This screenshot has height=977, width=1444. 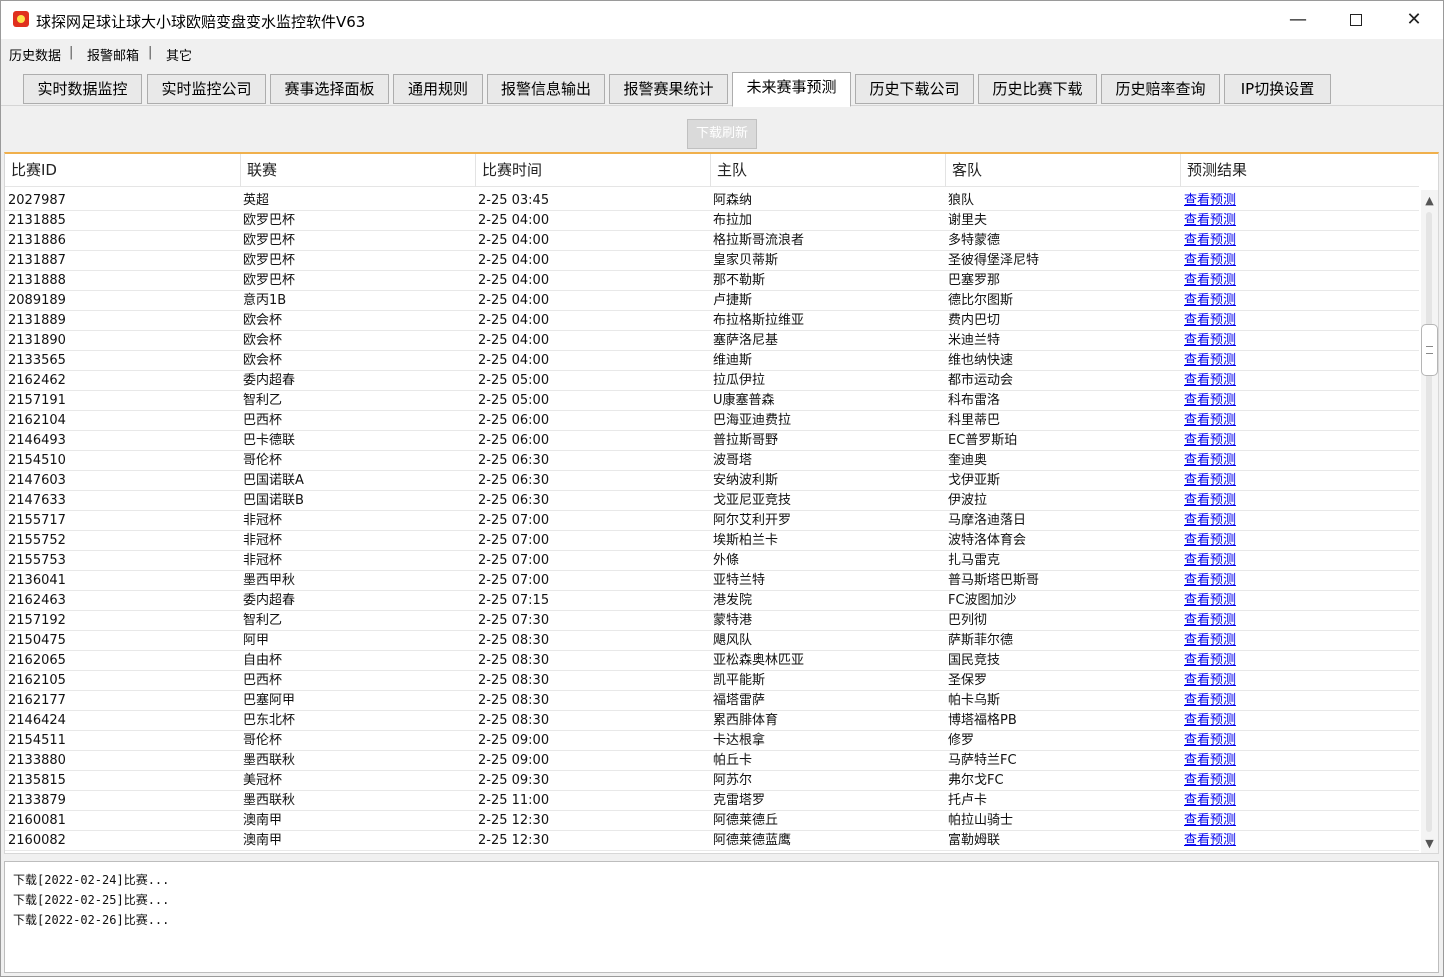 What do you see at coordinates (37, 260) in the screenshot?
I see `cell-match-id: 2131887` at bounding box center [37, 260].